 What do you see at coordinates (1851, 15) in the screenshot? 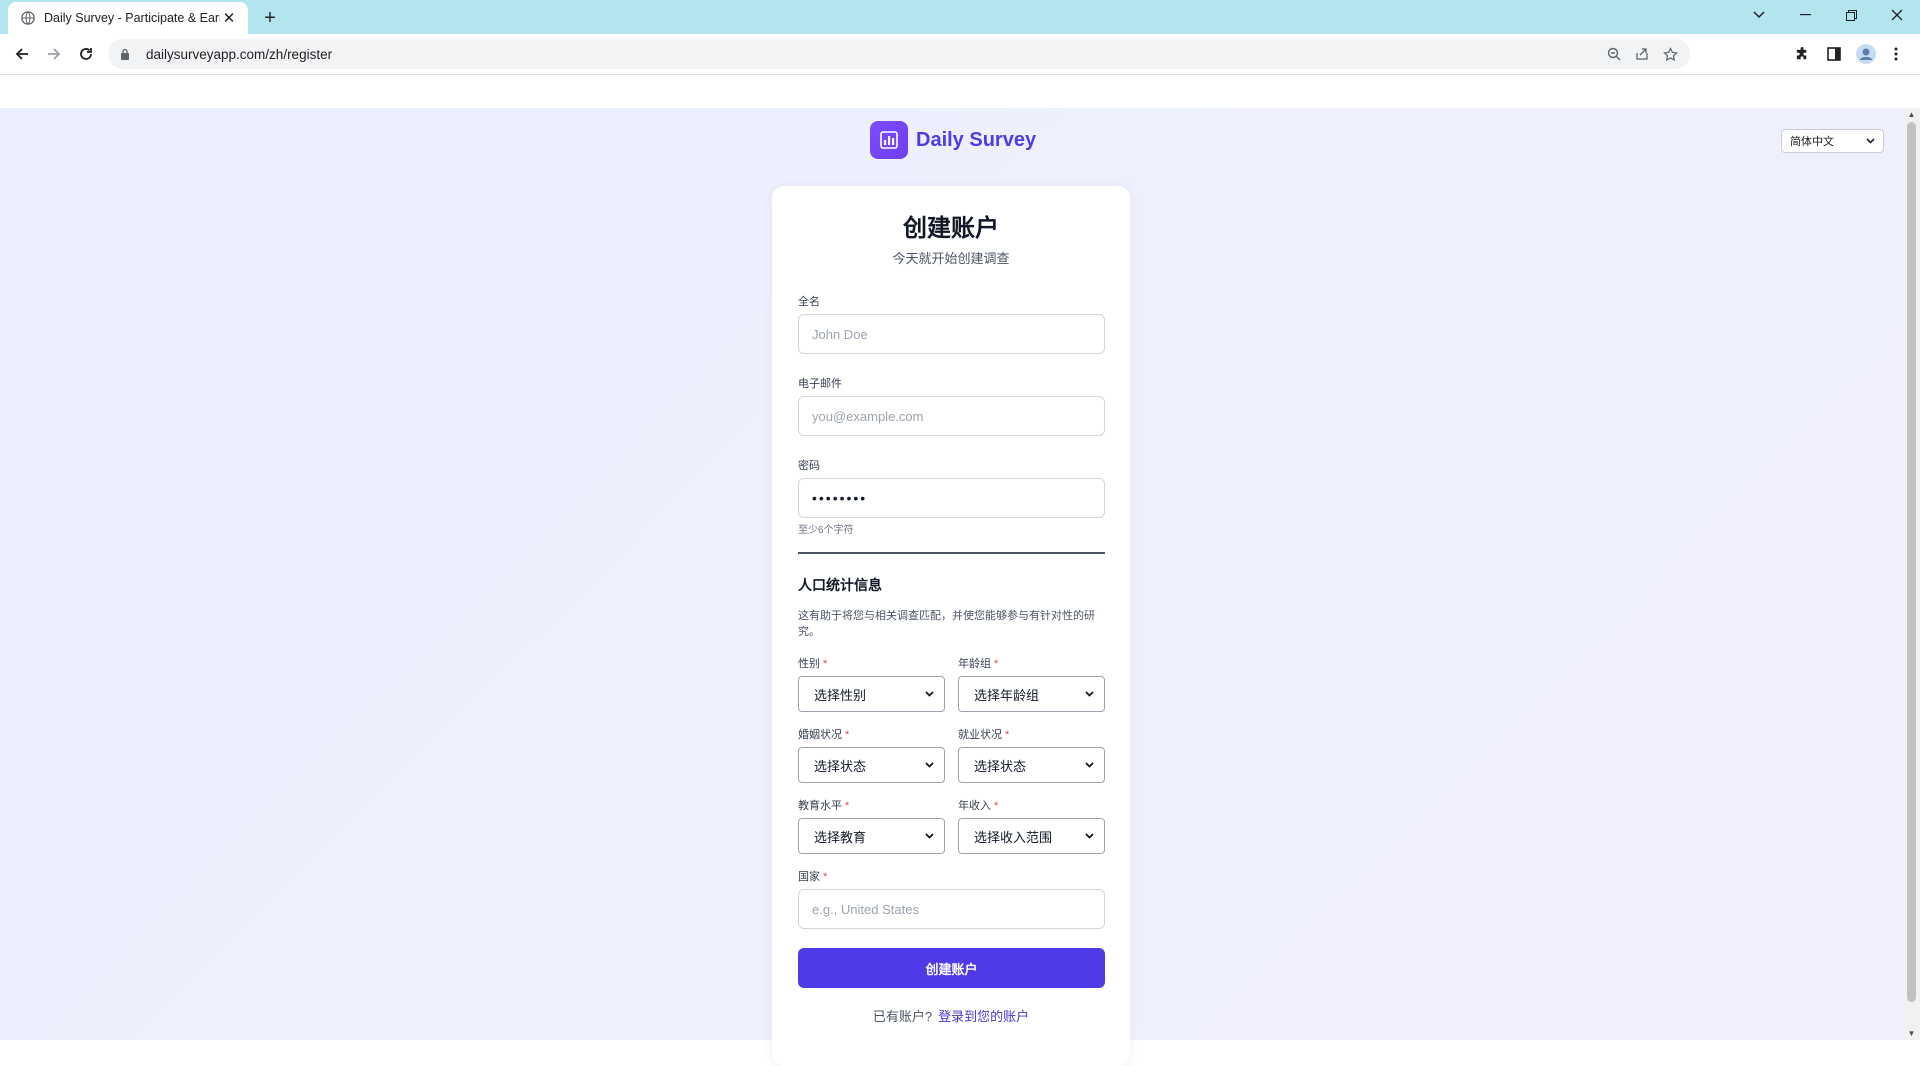
I see `restore-button` at bounding box center [1851, 15].